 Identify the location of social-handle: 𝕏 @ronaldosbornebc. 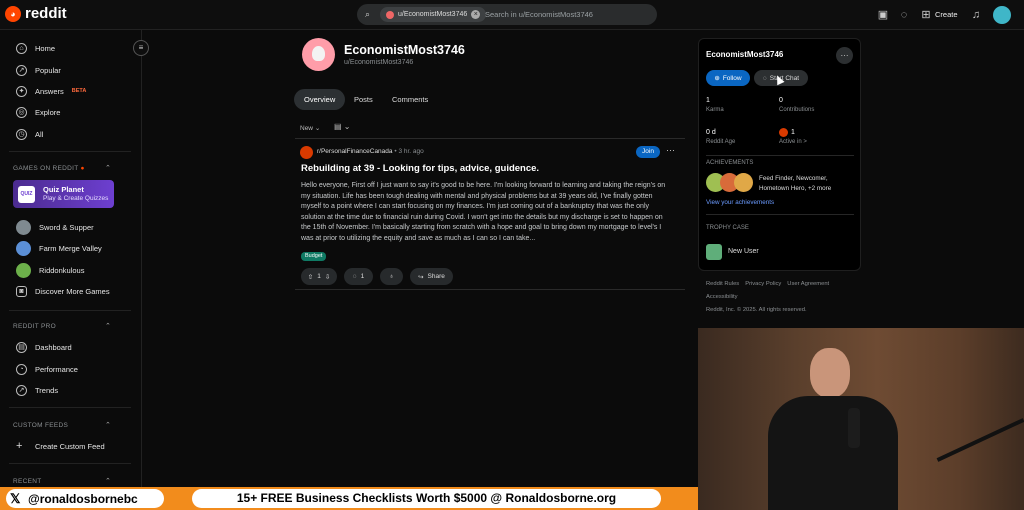
(85, 498).